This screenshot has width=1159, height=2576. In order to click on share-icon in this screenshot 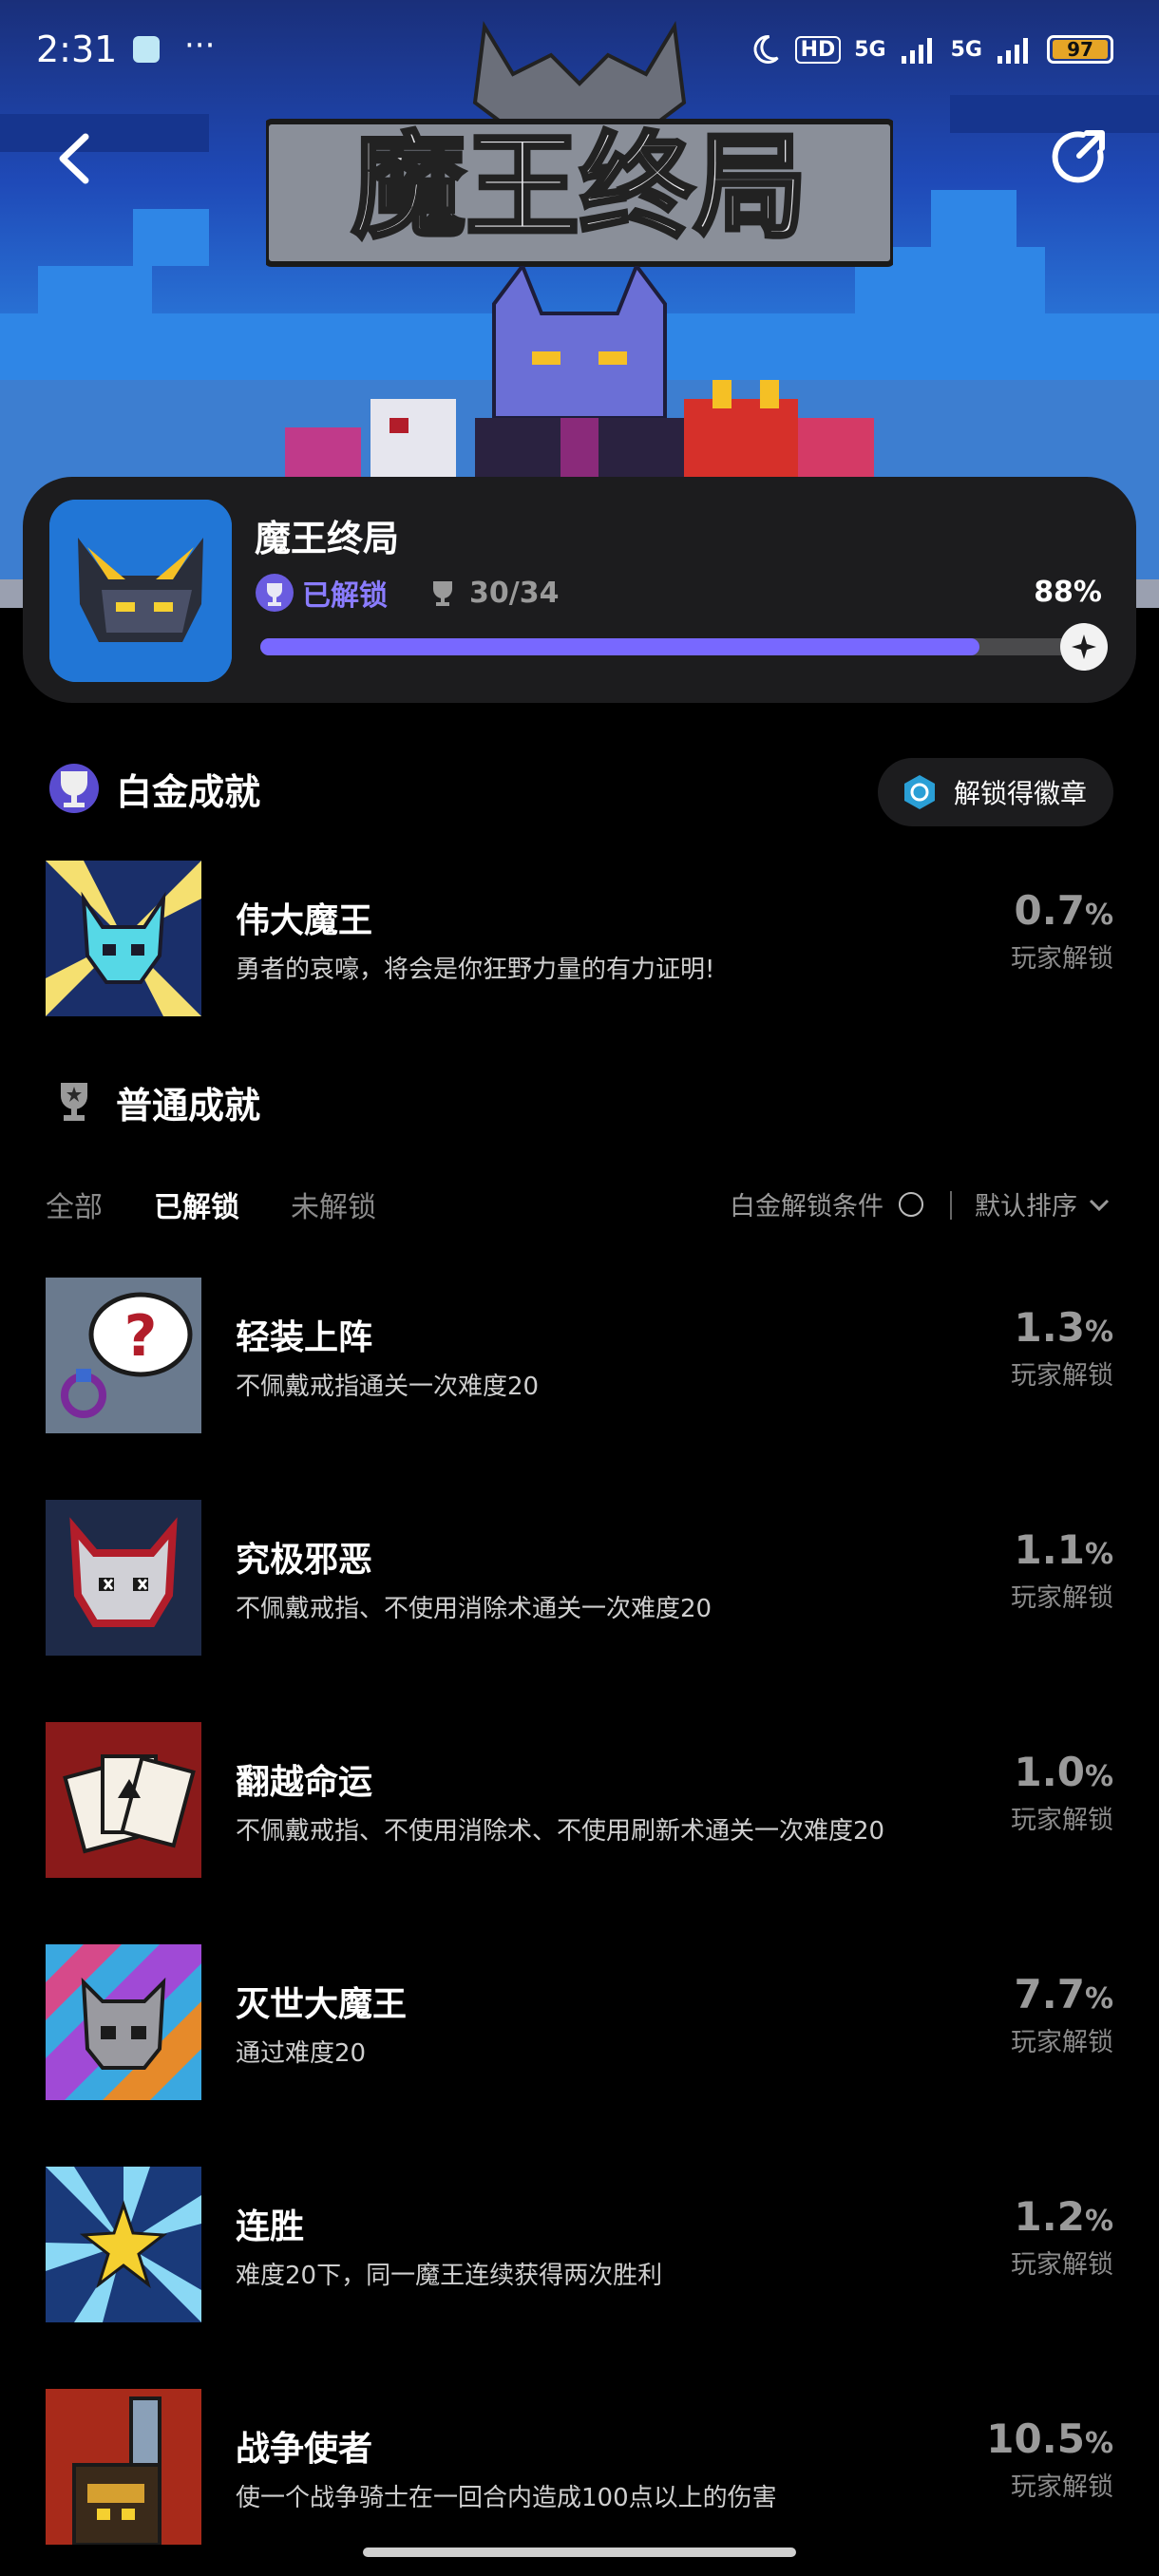, I will do `click(1078, 156)`.